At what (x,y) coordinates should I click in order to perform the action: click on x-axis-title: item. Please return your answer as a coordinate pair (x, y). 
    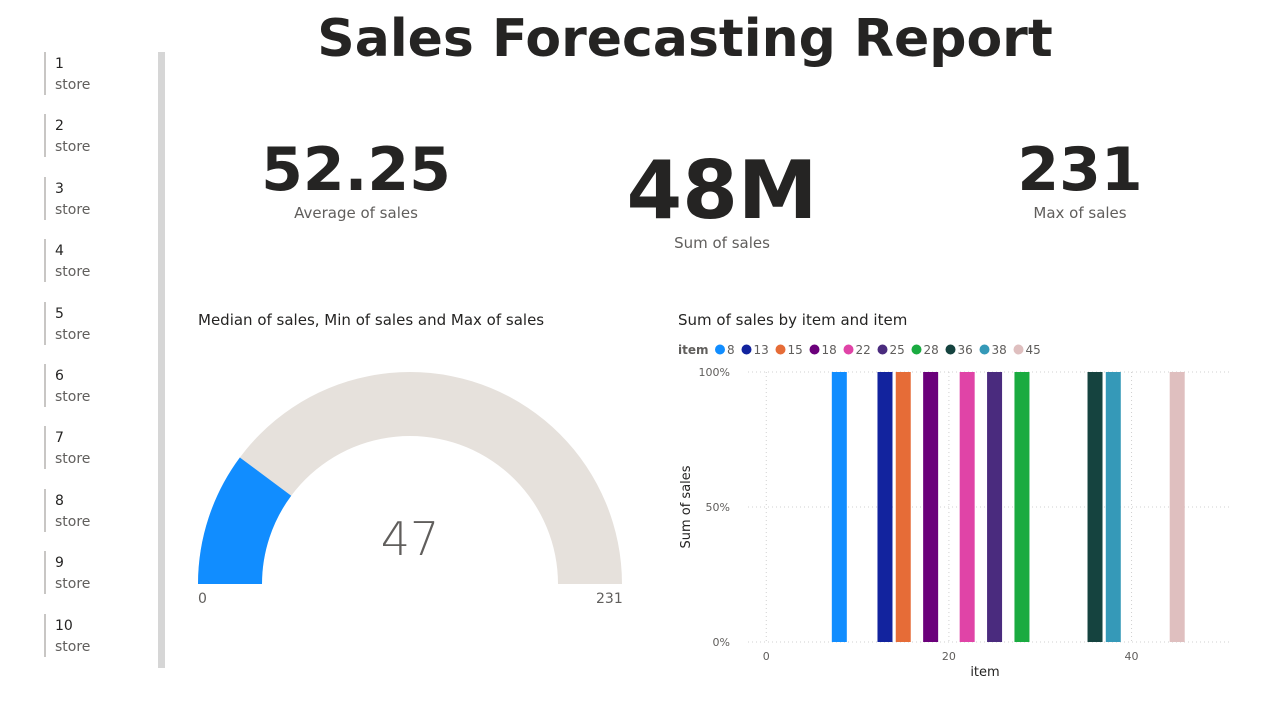
    Looking at the image, I should click on (984, 672).